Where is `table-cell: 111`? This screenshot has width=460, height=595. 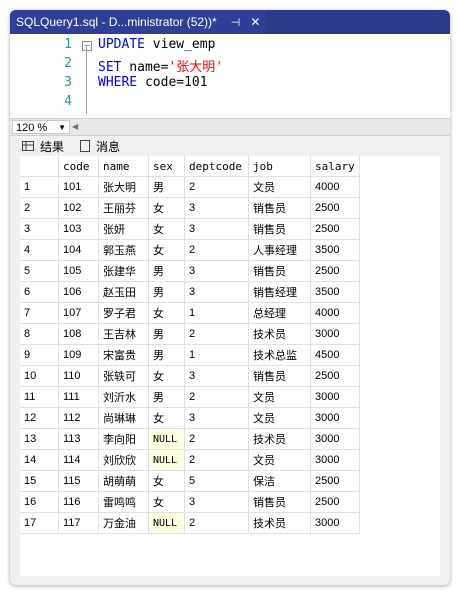 table-cell: 111 is located at coordinates (78, 397).